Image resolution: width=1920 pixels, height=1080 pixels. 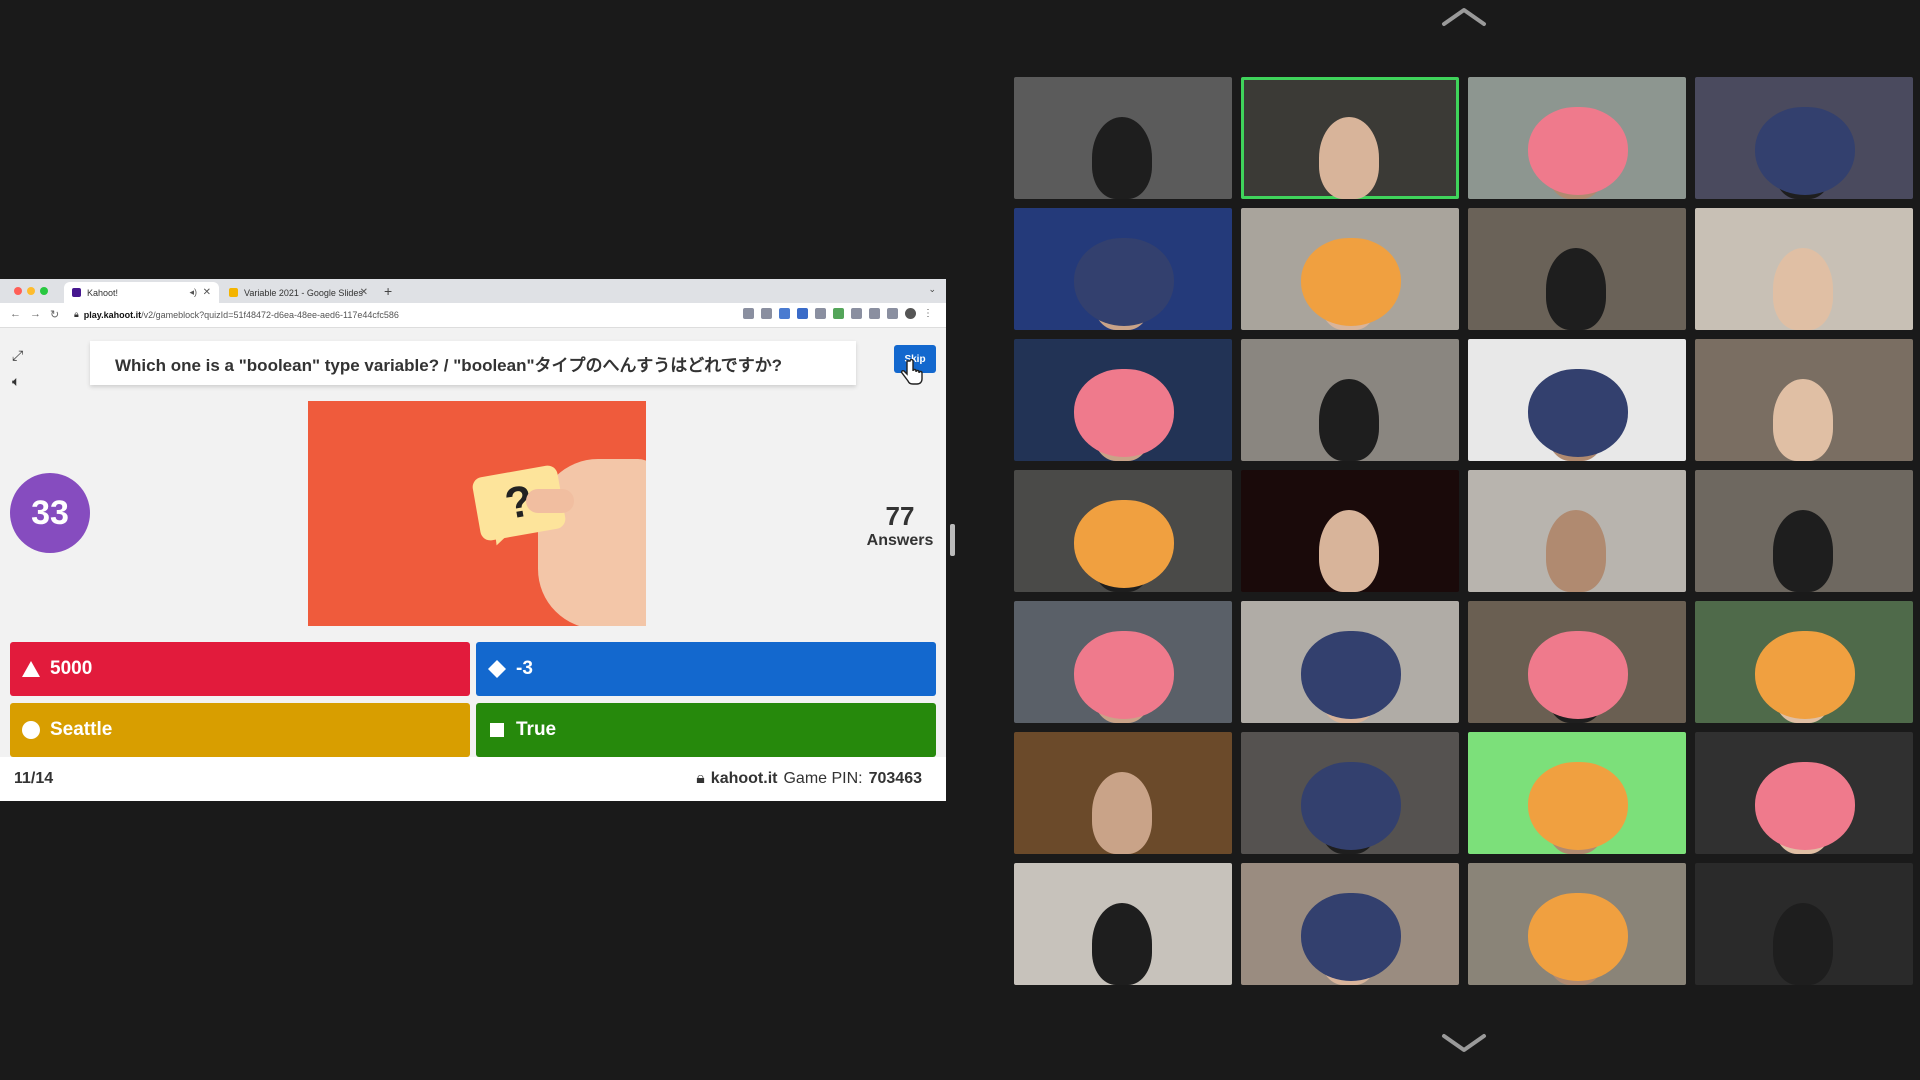 What do you see at coordinates (550, 501) in the screenshot?
I see `finger-shape` at bounding box center [550, 501].